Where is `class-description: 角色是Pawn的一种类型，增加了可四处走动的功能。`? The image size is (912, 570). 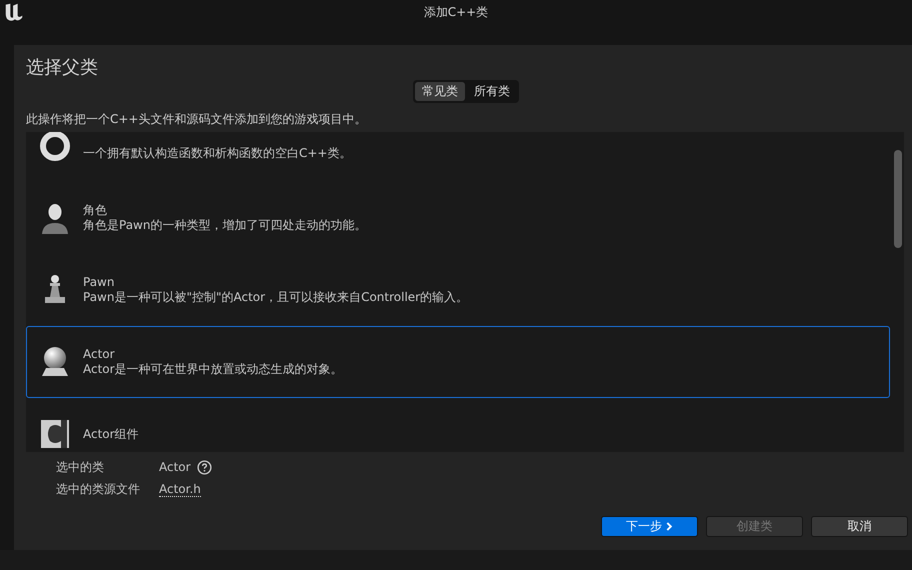 class-description: 角色是Pawn的一种类型，增加了可四处走动的功能。 is located at coordinates (224, 225).